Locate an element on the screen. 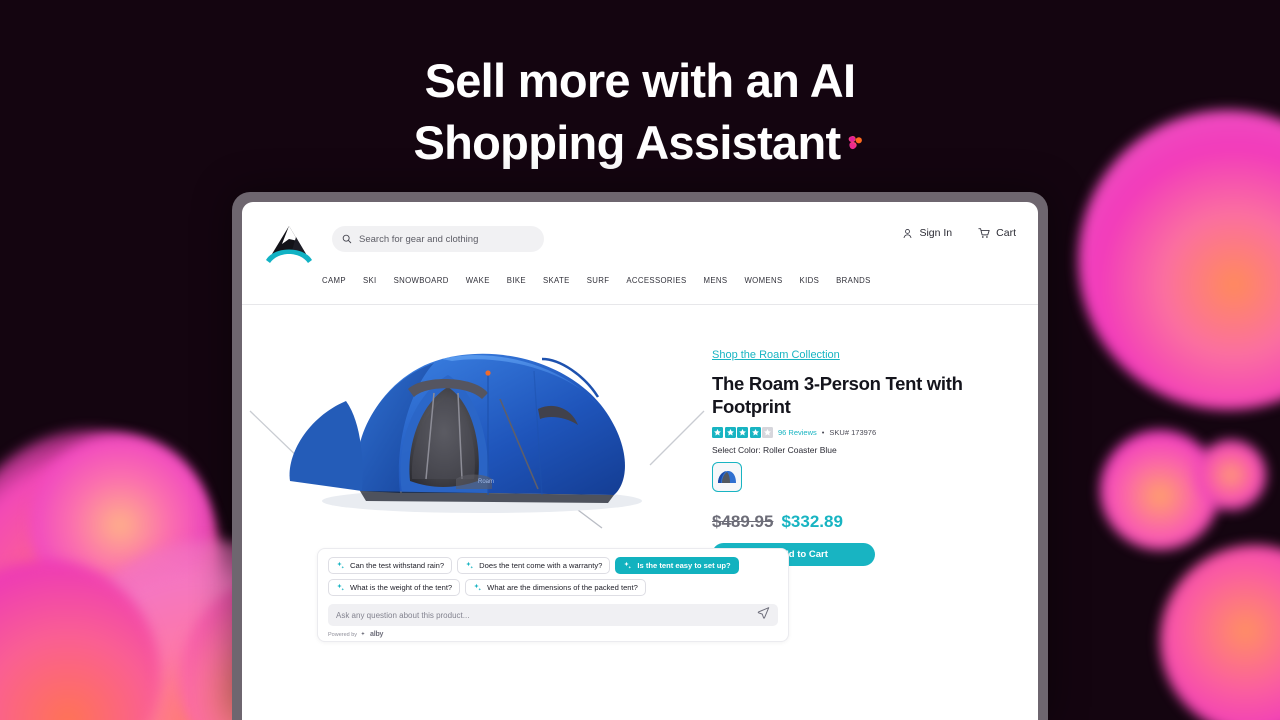 The width and height of the screenshot is (1280, 720). nav-item-accessories: ACCESSORIES is located at coordinates (656, 280).